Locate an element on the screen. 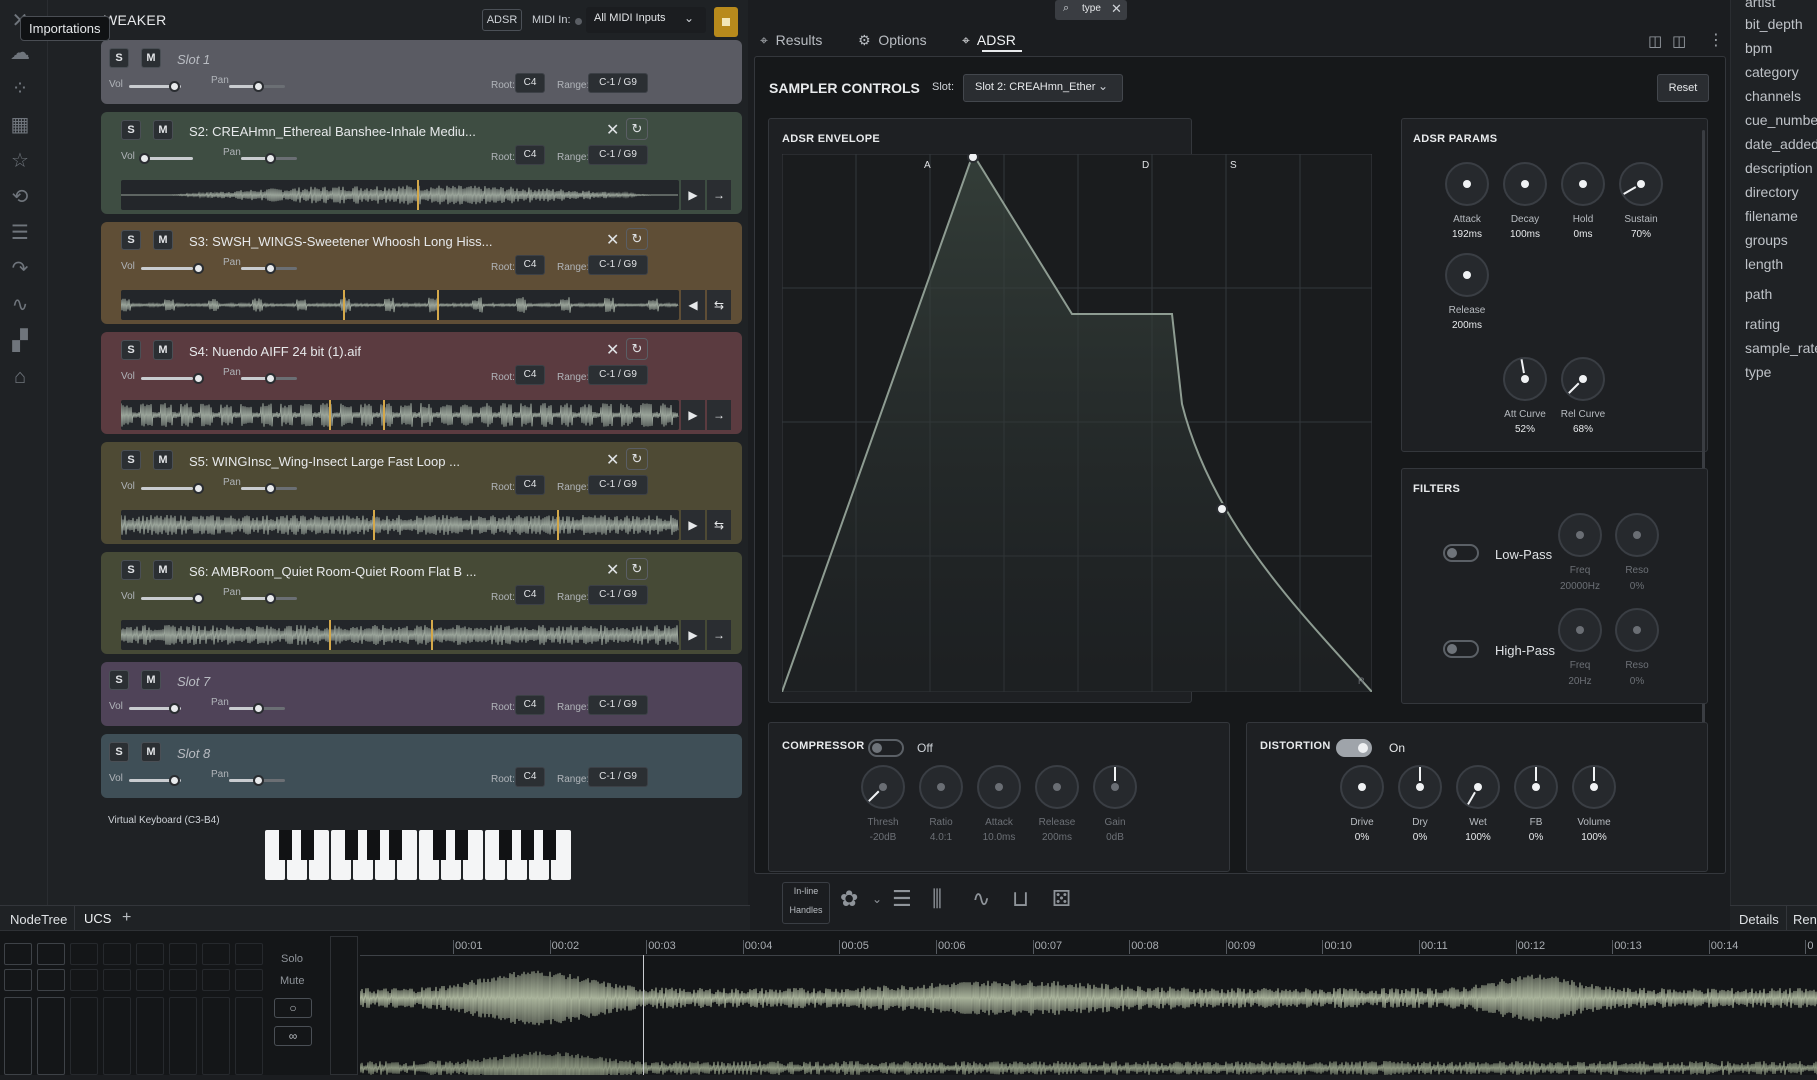  slot-waveform is located at coordinates (400, 305).